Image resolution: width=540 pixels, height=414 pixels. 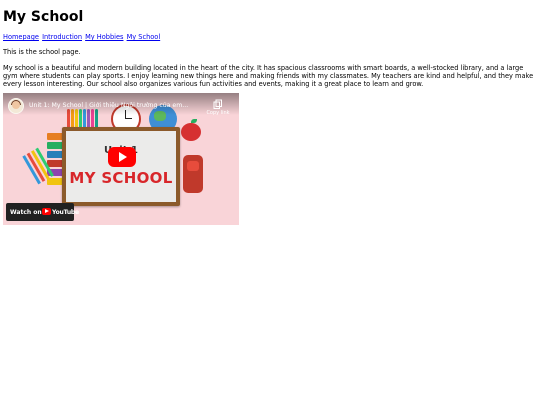 What do you see at coordinates (191, 129) in the screenshot?
I see `apple-illustration` at bounding box center [191, 129].